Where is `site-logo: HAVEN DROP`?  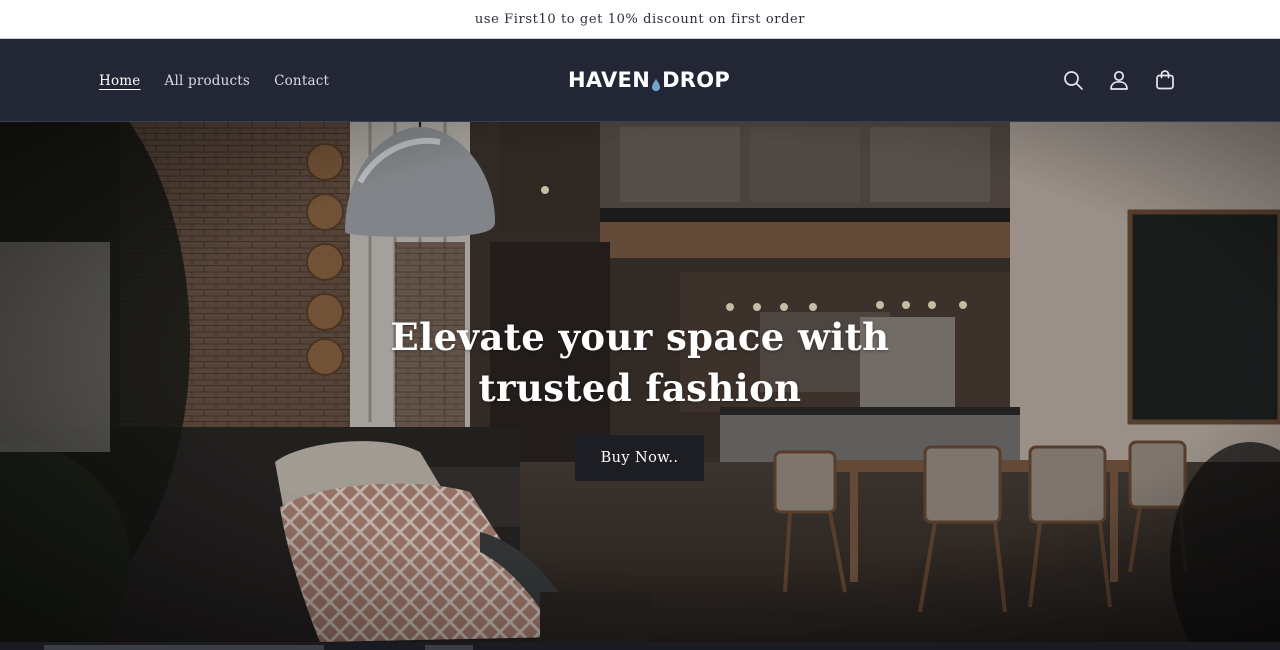 site-logo: HAVEN DROP is located at coordinates (649, 80).